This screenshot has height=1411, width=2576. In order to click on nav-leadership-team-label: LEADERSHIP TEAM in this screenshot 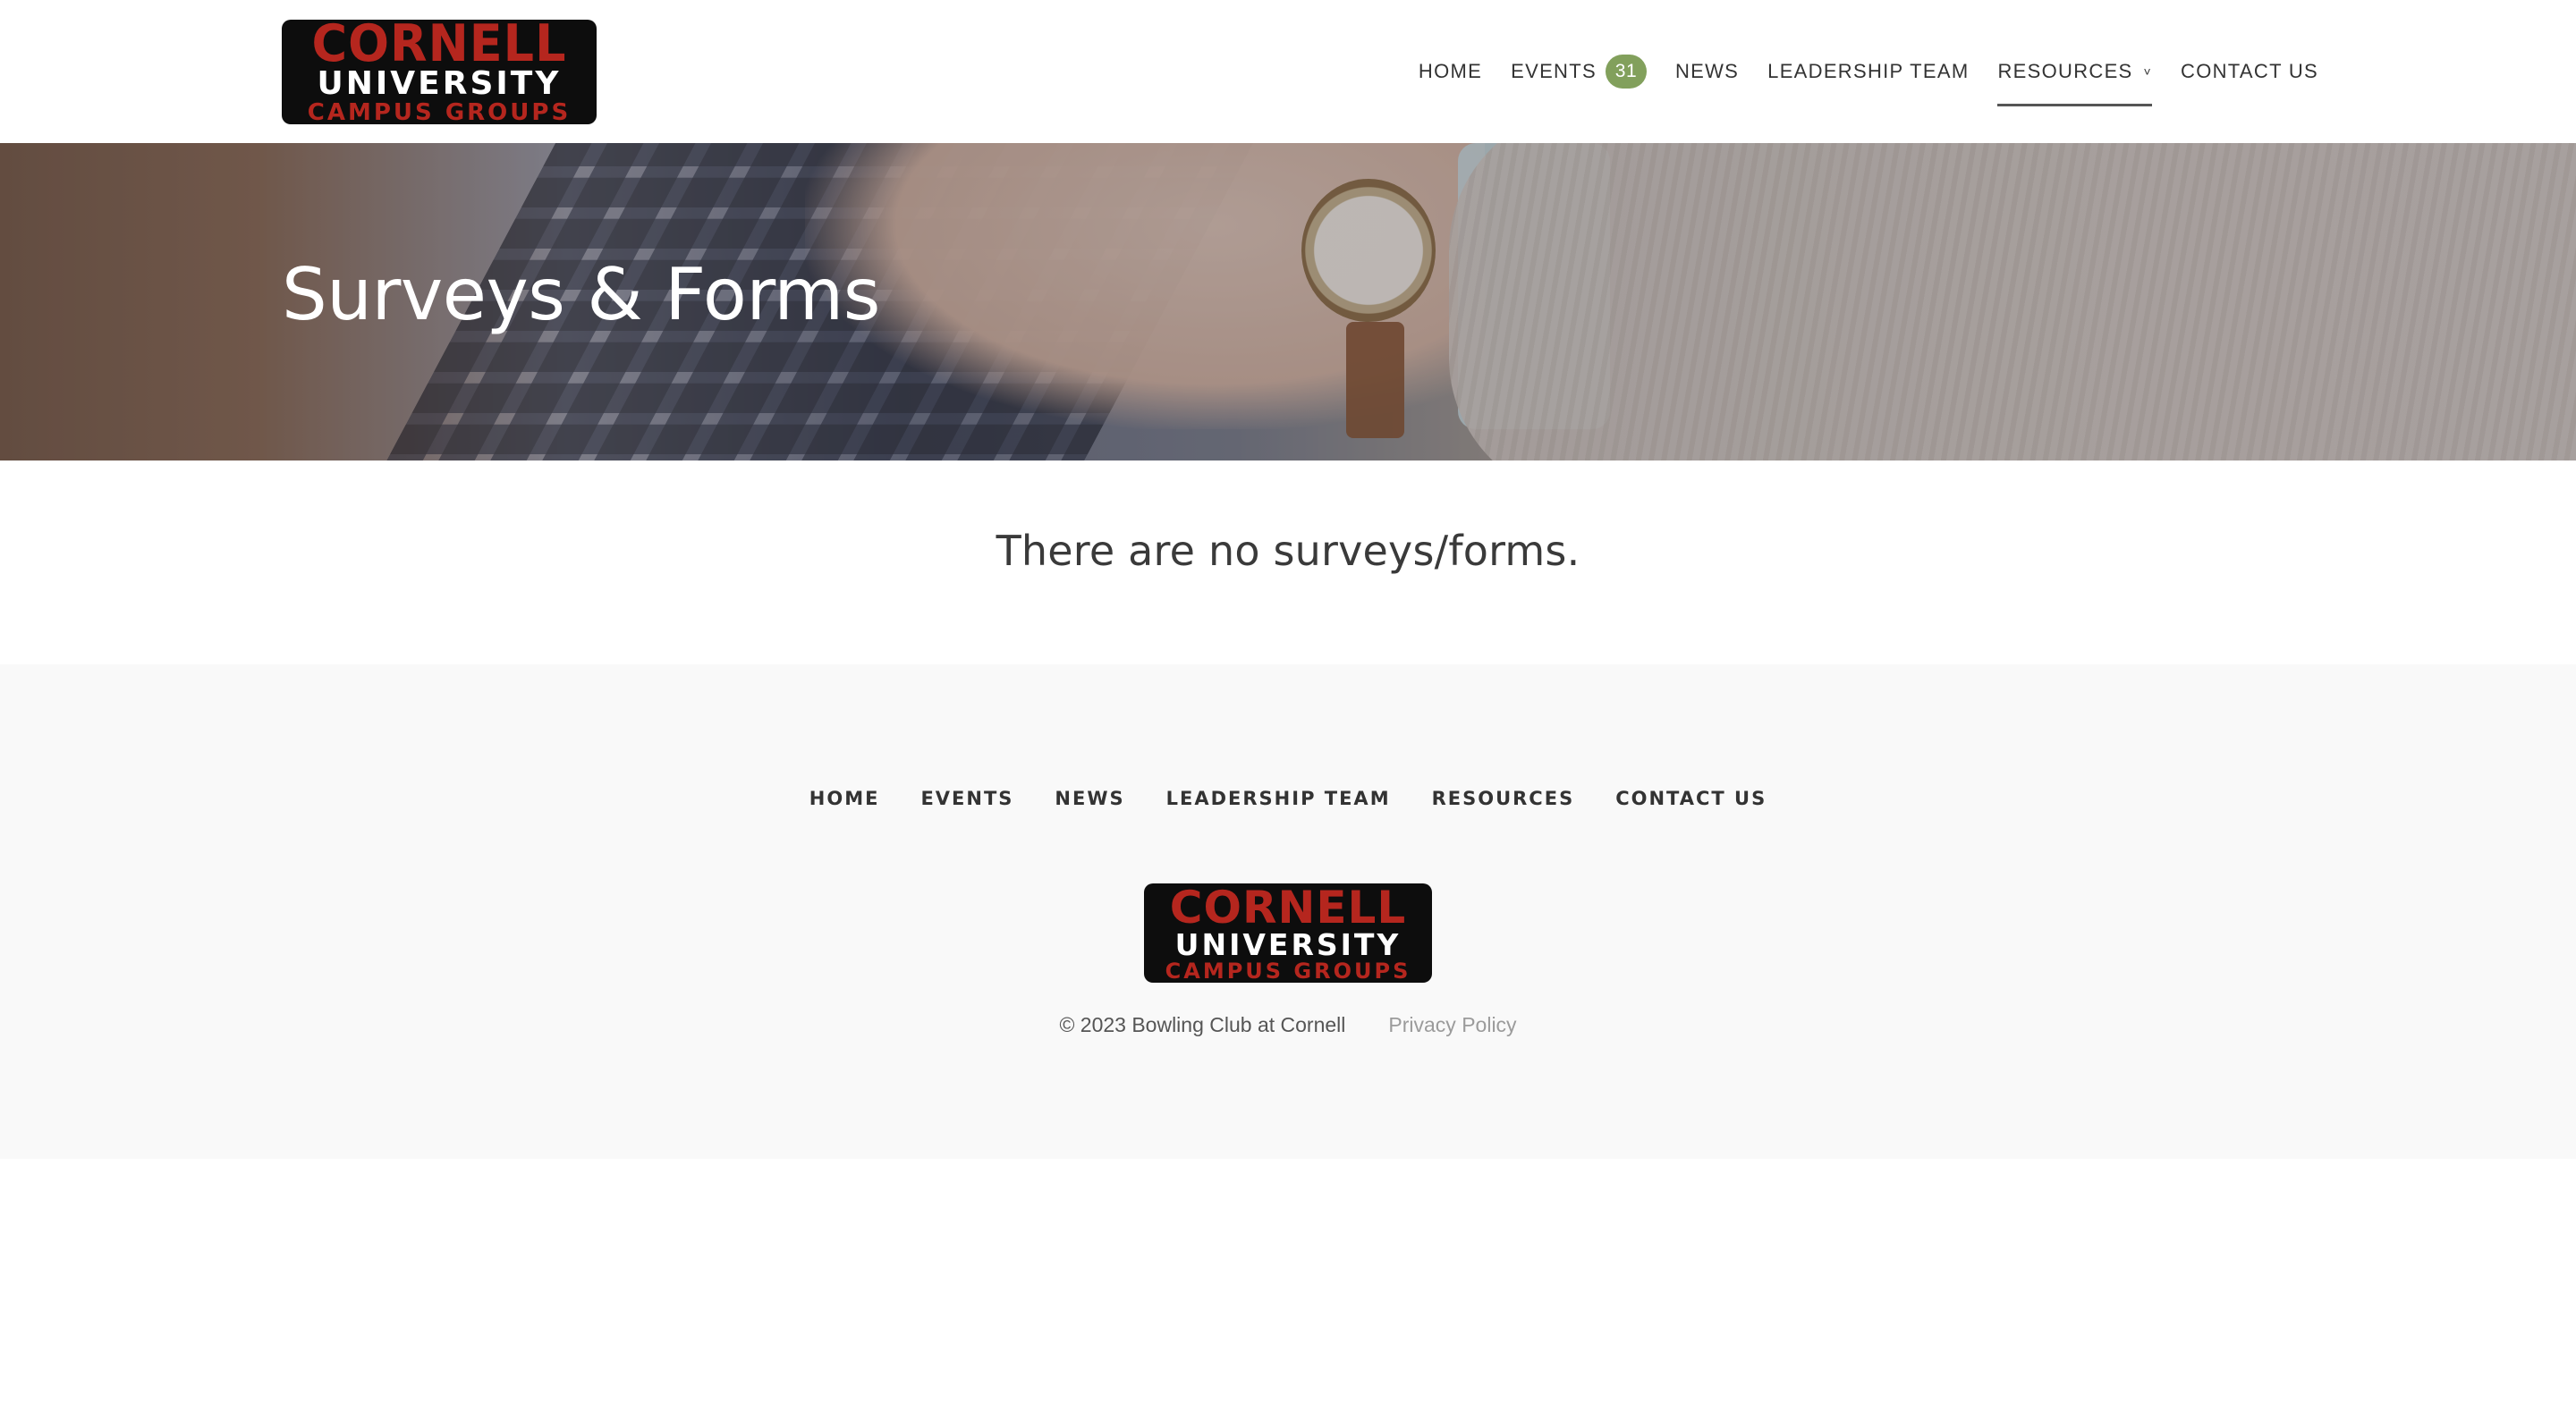, I will do `click(1868, 71)`.